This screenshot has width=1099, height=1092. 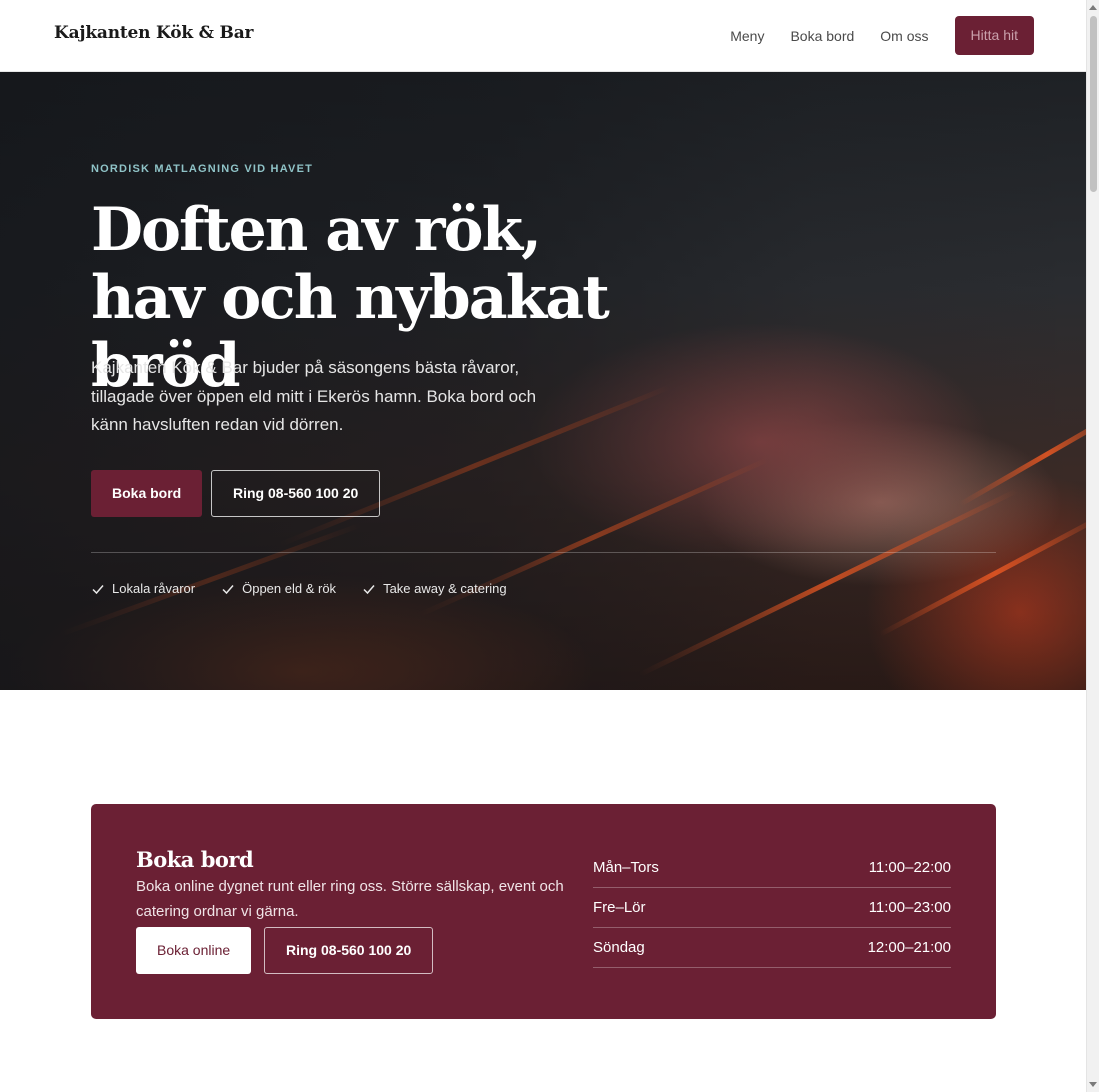 What do you see at coordinates (619, 947) in the screenshot?
I see `hours-day: Söndag` at bounding box center [619, 947].